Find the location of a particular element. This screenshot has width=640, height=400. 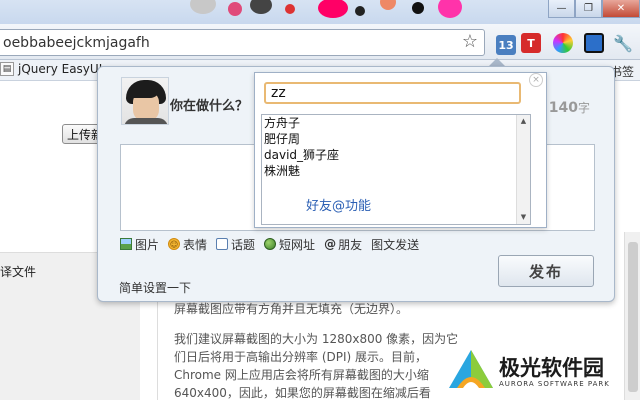

at-icon: @ is located at coordinates (330, 244).